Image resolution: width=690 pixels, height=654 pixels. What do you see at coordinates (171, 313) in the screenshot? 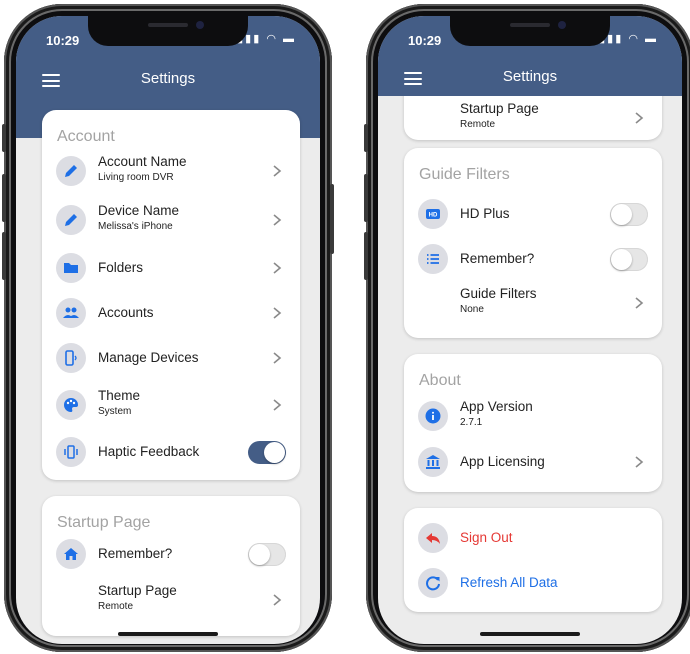
I see `accounts-row: Accounts` at bounding box center [171, 313].